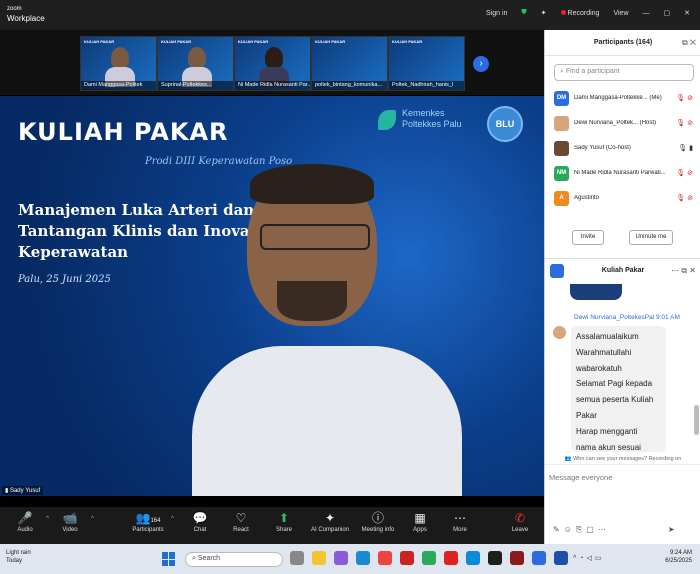 Image resolution: width=700 pixels, height=574 pixels. What do you see at coordinates (580, 477) in the screenshot?
I see `chat-message-input: Message everyone` at bounding box center [580, 477].